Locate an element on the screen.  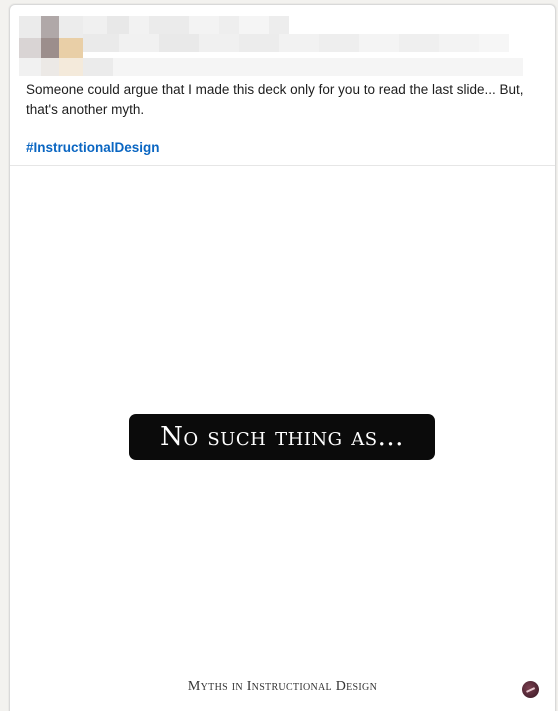
slide-footer-title: Myths in Instructional Design is located at coordinates (282, 686).